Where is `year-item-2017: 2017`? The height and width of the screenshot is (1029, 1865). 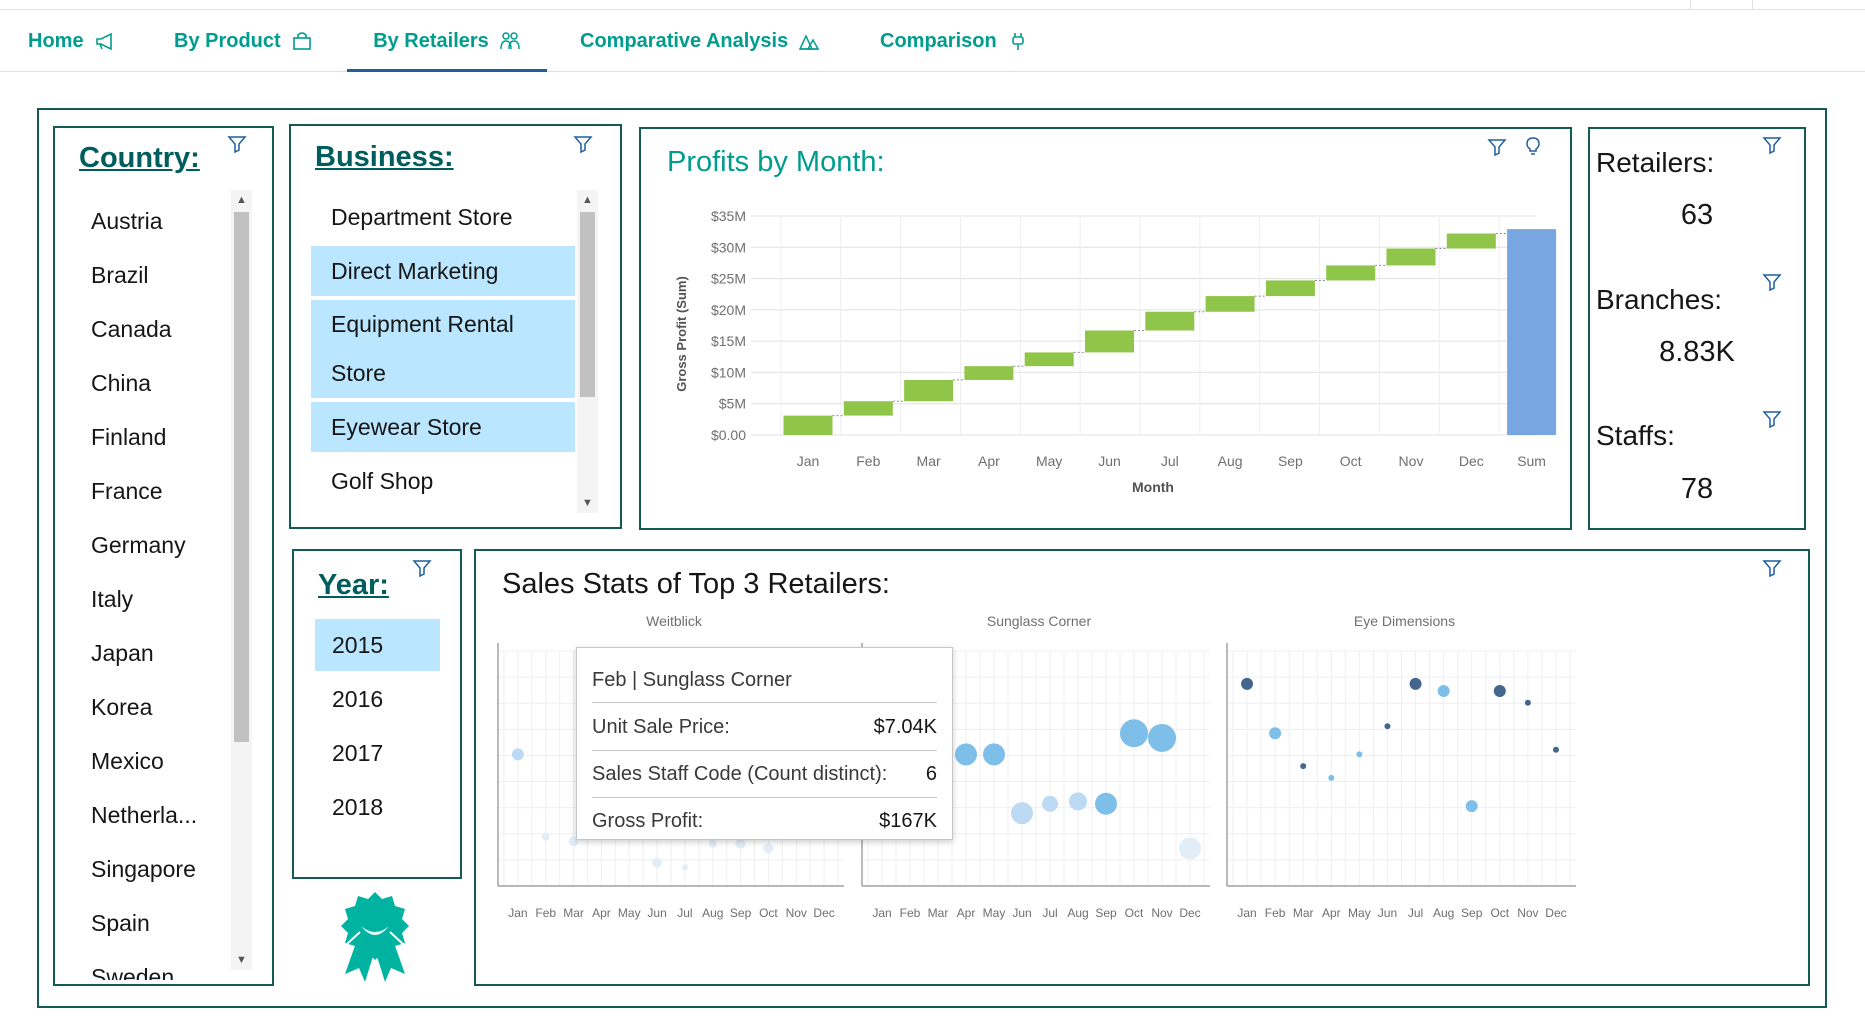
year-item-2017: 2017 is located at coordinates (377, 753).